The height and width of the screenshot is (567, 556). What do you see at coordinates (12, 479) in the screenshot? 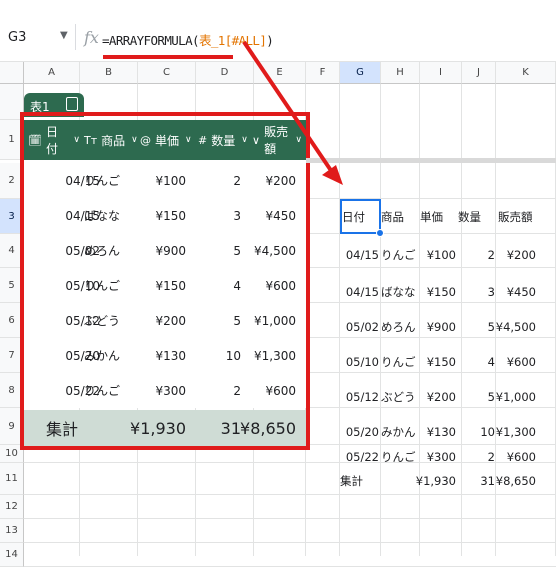
I see `row-header-11: 11` at bounding box center [12, 479].